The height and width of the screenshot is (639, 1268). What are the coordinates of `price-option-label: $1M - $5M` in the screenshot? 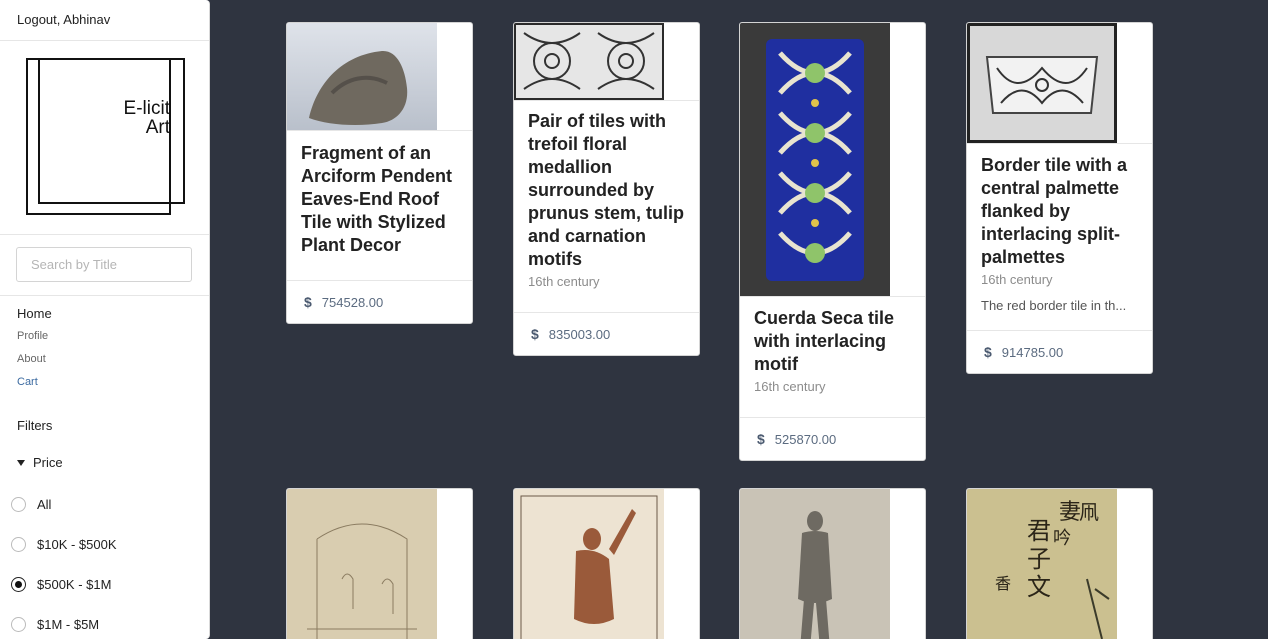 It's located at (68, 624).